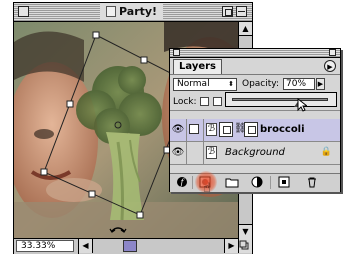  What do you see at coordinates (245, 231) in the screenshot?
I see `scroll-down-arrow-icon: ▼` at bounding box center [245, 231].